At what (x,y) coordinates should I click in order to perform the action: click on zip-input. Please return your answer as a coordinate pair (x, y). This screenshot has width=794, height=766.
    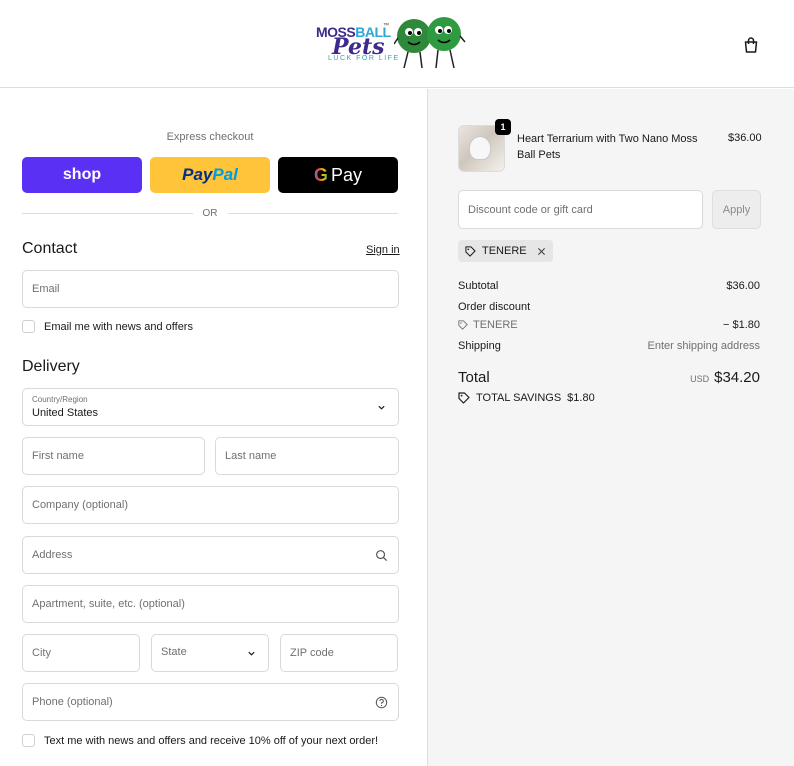
    Looking at the image, I should click on (339, 653).